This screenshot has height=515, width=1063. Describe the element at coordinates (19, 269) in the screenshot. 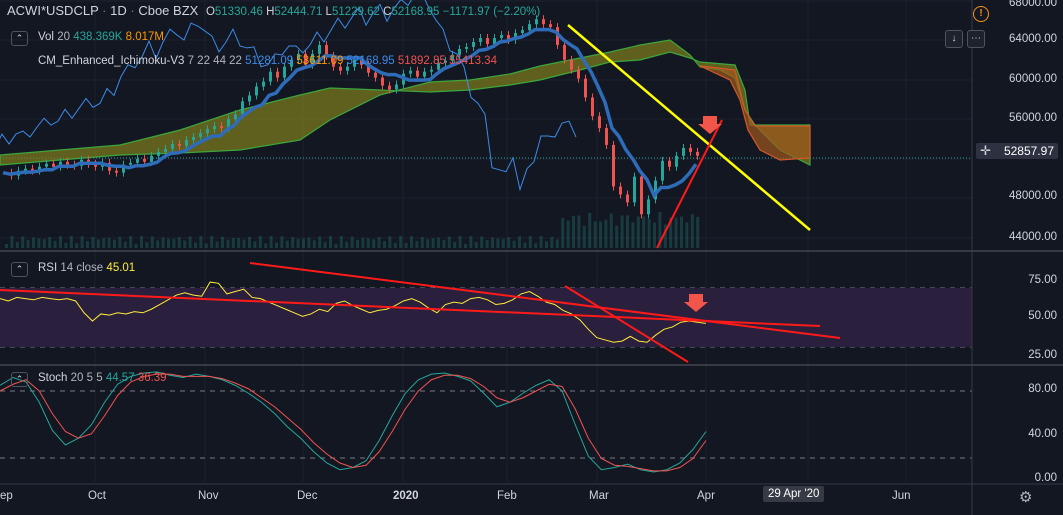

I see `rsi-collapse-icon: ⌃` at that location.